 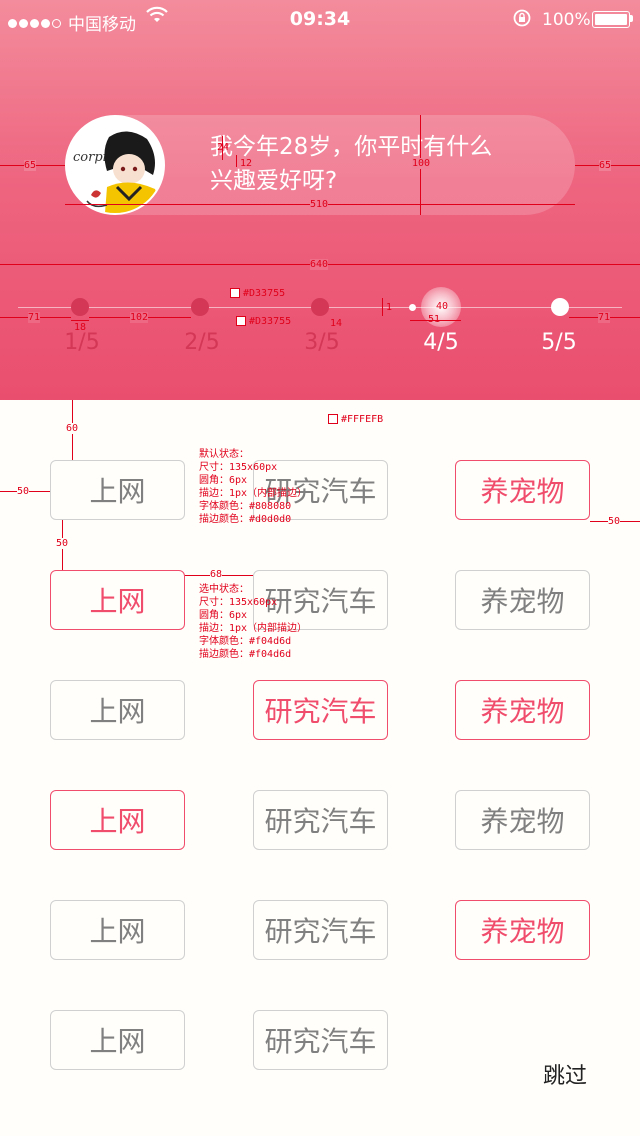 What do you see at coordinates (522, 20) in the screenshot?
I see `orientation-lock-icon` at bounding box center [522, 20].